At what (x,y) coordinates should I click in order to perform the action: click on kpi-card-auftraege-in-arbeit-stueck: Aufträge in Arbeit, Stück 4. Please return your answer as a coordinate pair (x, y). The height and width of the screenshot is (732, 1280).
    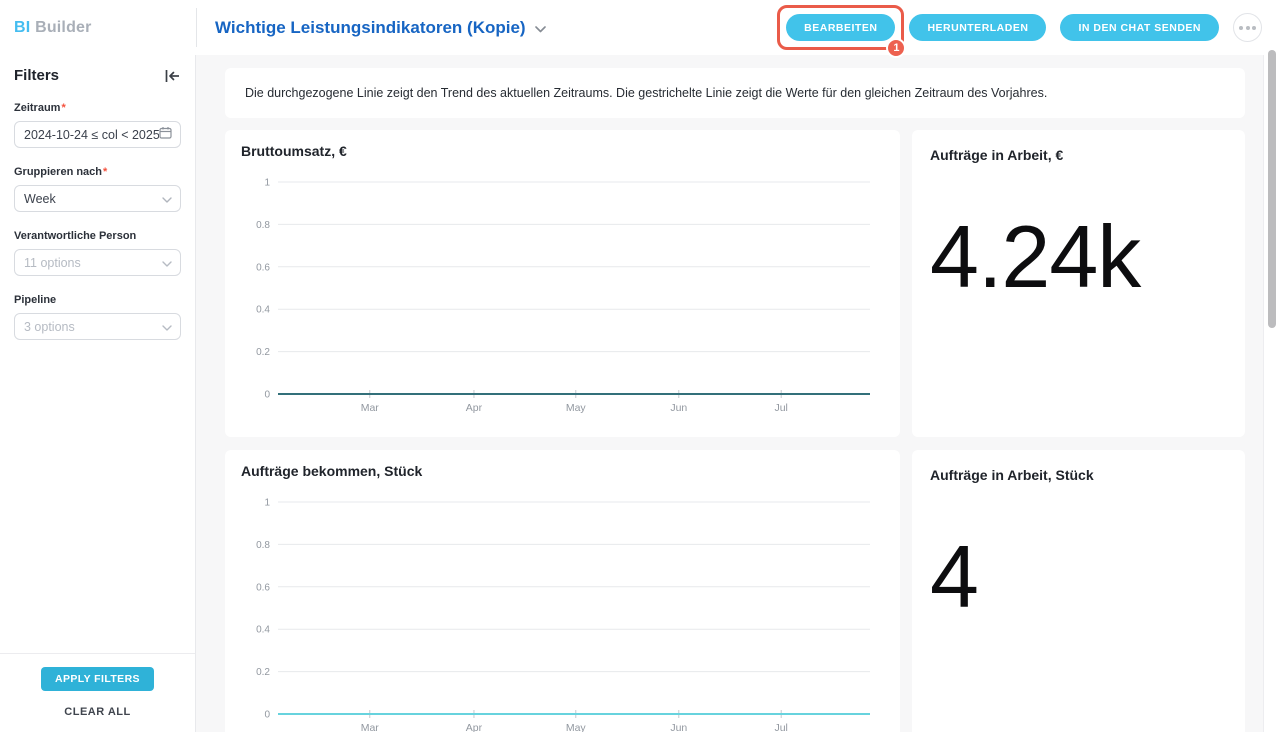
    Looking at the image, I should click on (1078, 591).